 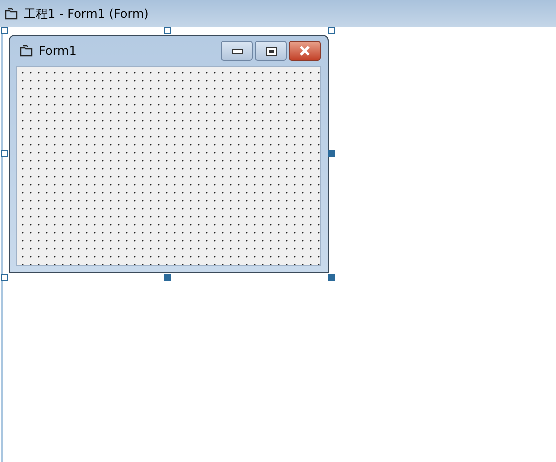 I want to click on minimize-button, so click(x=237, y=51).